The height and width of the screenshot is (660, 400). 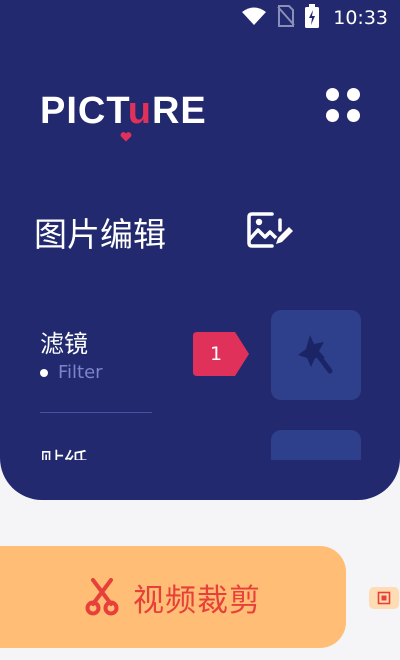 What do you see at coordinates (64, 451) in the screenshot?
I see `item-label: 贴纸` at bounding box center [64, 451].